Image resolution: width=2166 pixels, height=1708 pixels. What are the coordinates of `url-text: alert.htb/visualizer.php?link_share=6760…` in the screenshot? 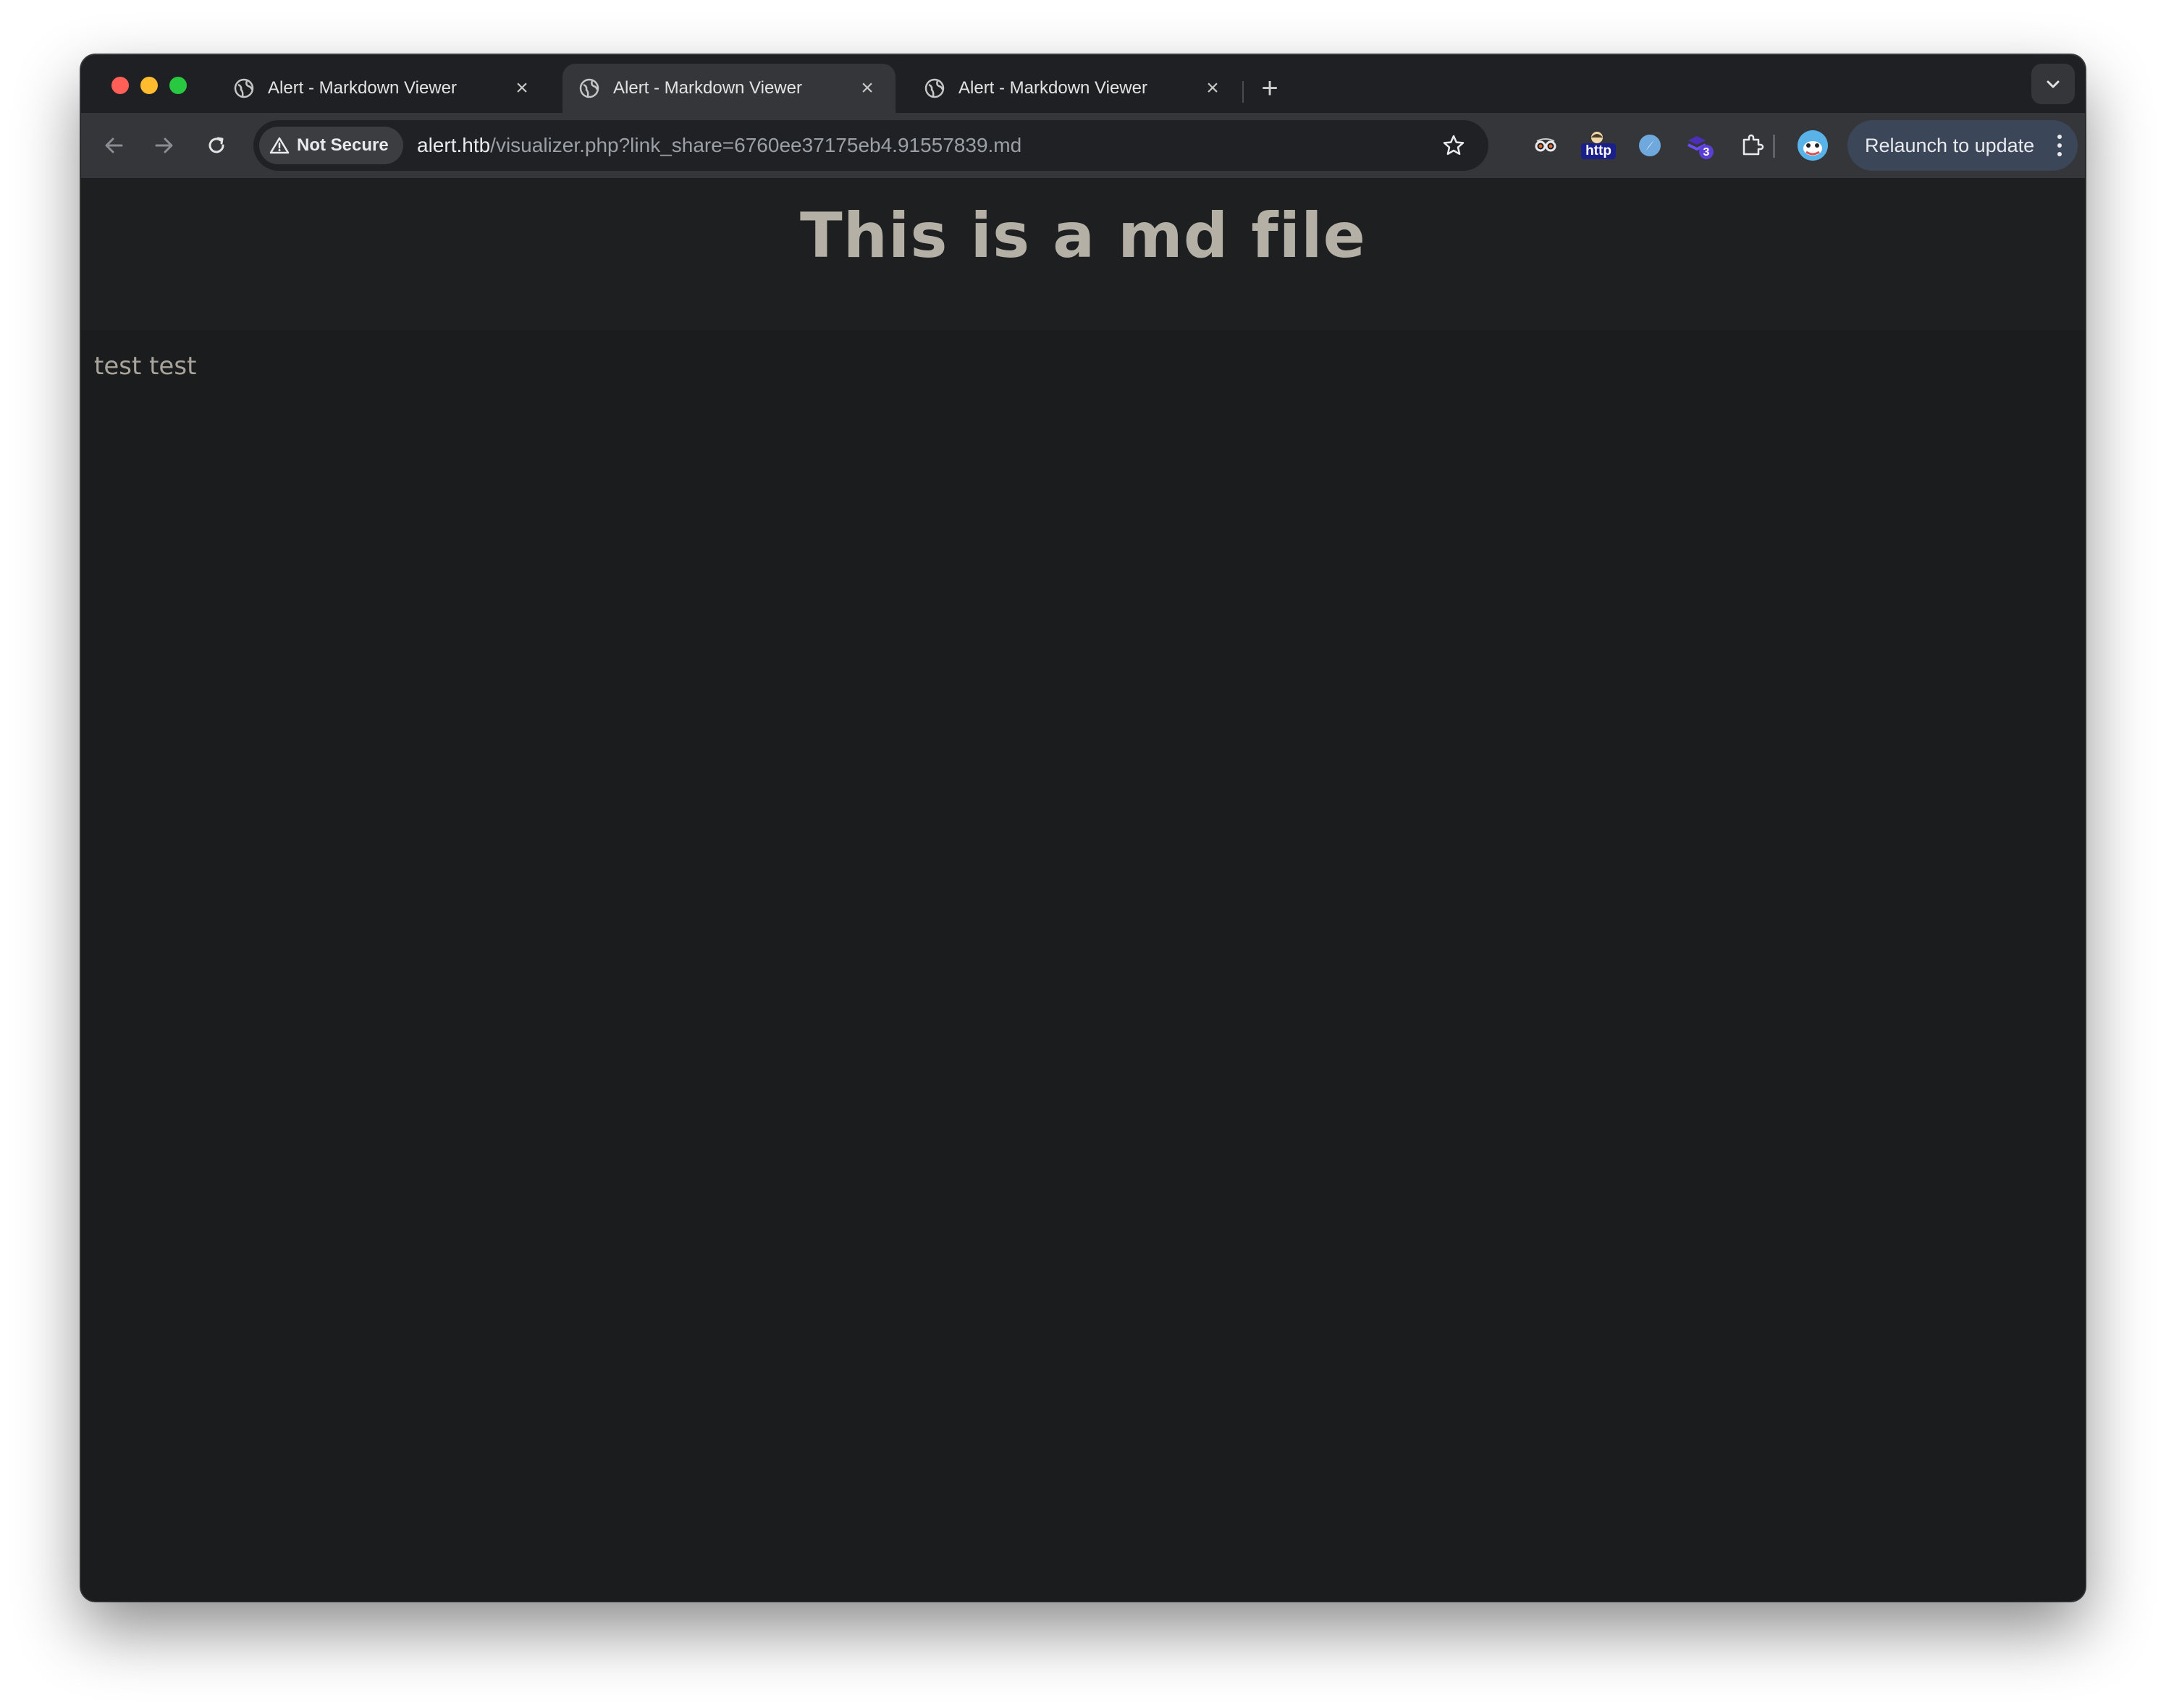 It's located at (719, 145).